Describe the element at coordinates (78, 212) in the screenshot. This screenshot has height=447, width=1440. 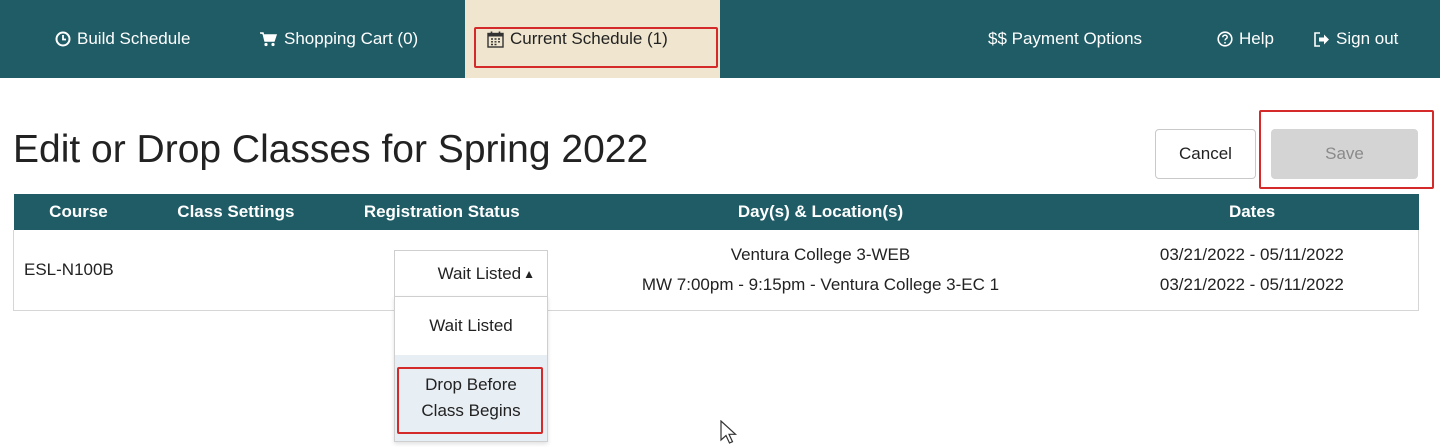
I see `header-course: Course` at that location.